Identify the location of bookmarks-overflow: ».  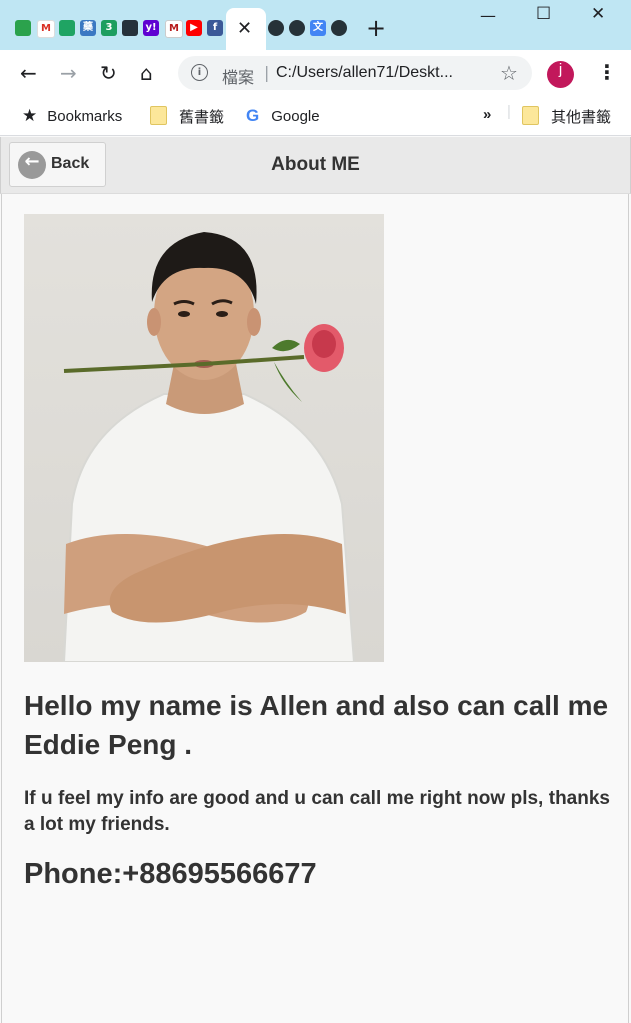
(487, 114).